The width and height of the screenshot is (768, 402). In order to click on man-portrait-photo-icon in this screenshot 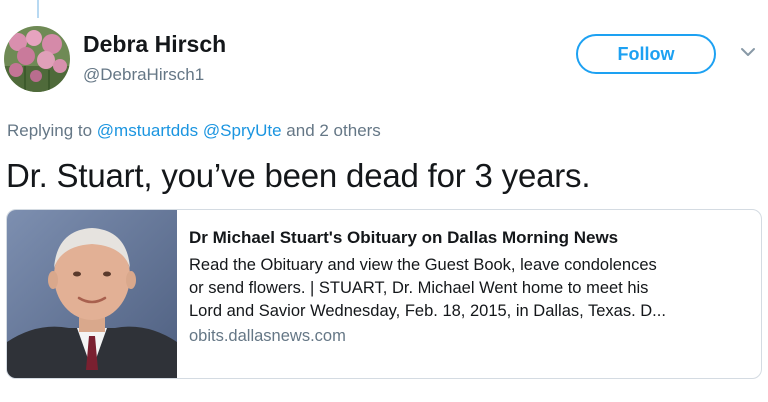, I will do `click(92, 294)`.